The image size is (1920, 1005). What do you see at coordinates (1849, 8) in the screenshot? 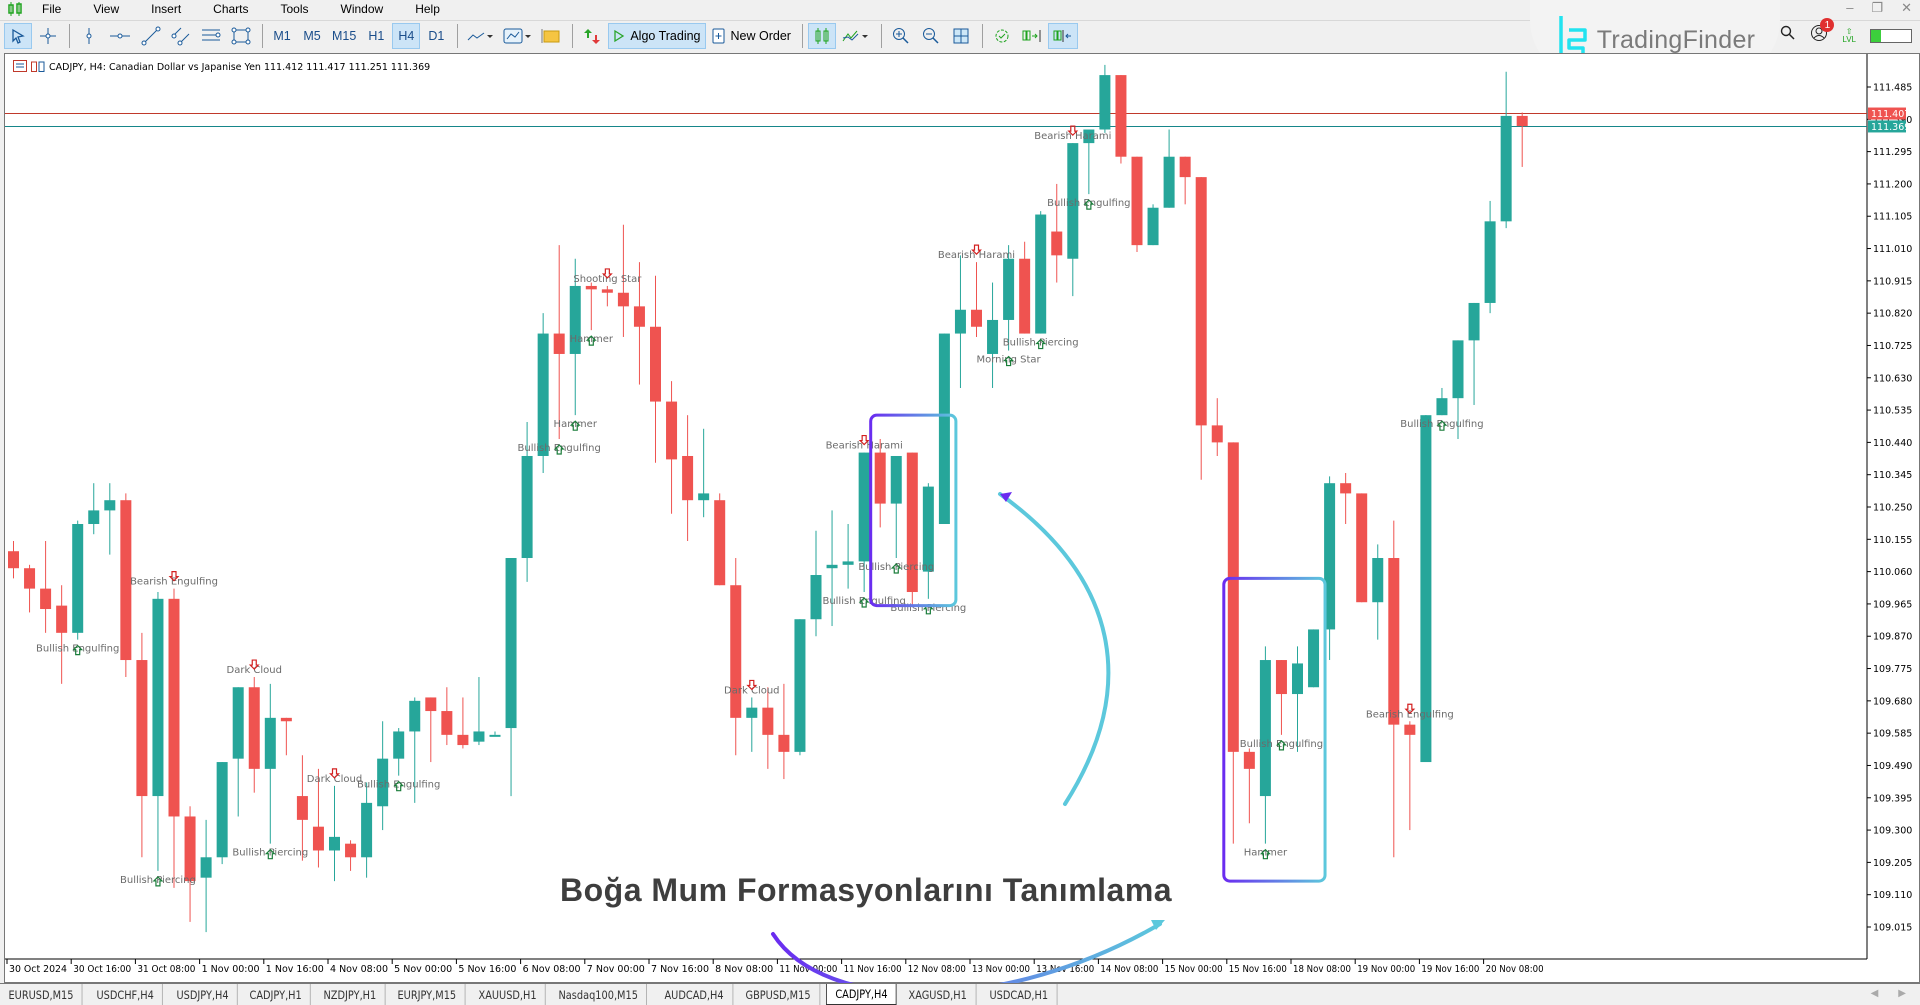
I see `minimize-icon: –` at bounding box center [1849, 8].